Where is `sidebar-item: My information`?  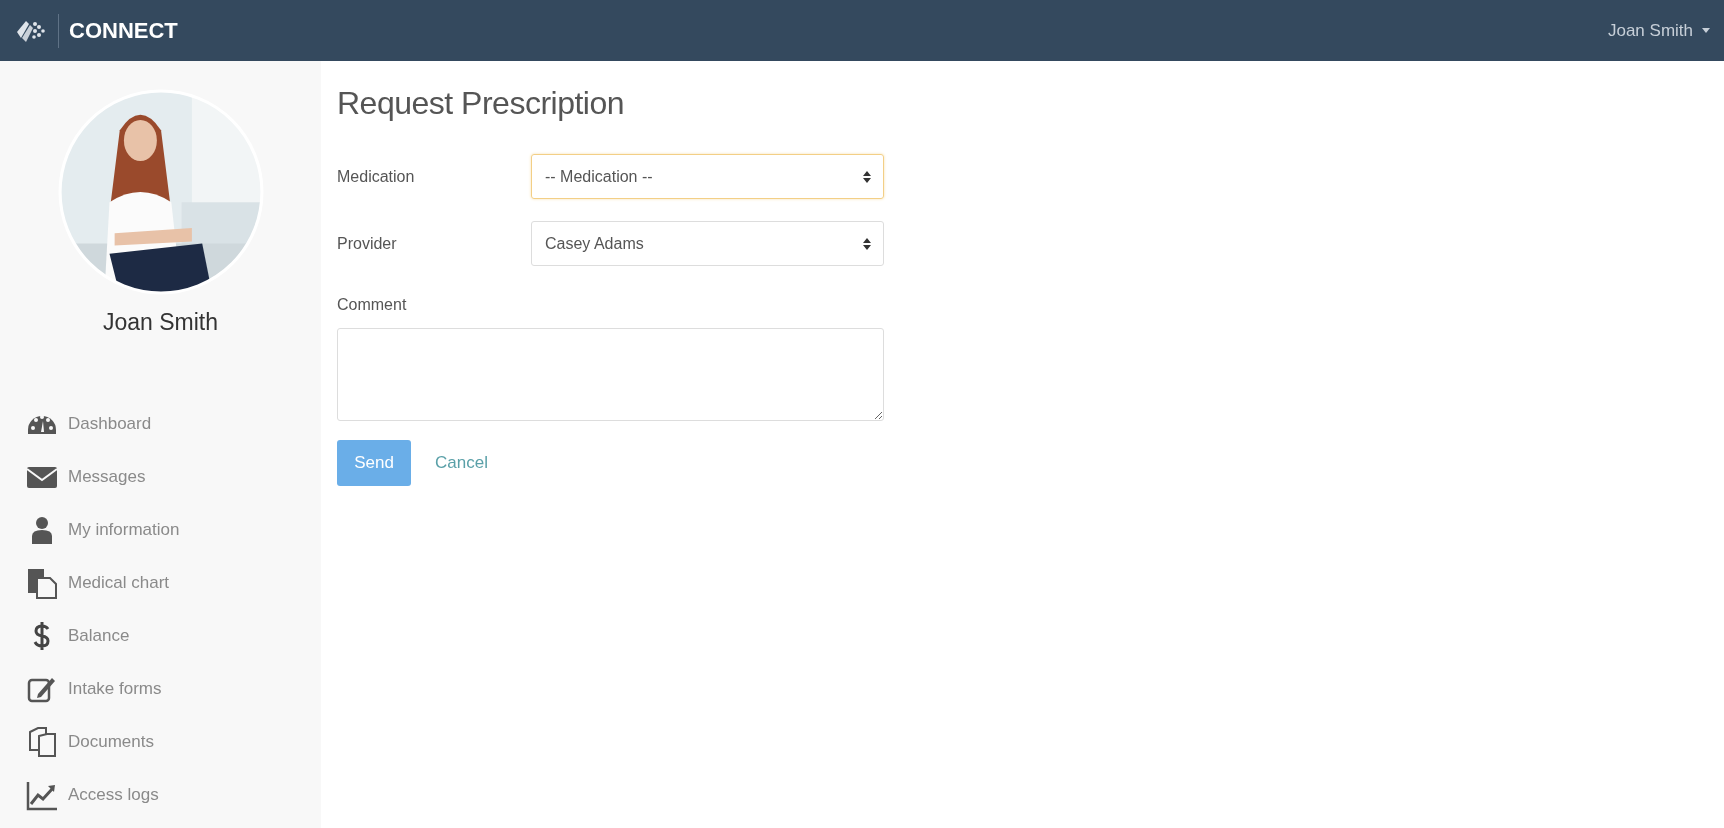 sidebar-item: My information is located at coordinates (173, 530).